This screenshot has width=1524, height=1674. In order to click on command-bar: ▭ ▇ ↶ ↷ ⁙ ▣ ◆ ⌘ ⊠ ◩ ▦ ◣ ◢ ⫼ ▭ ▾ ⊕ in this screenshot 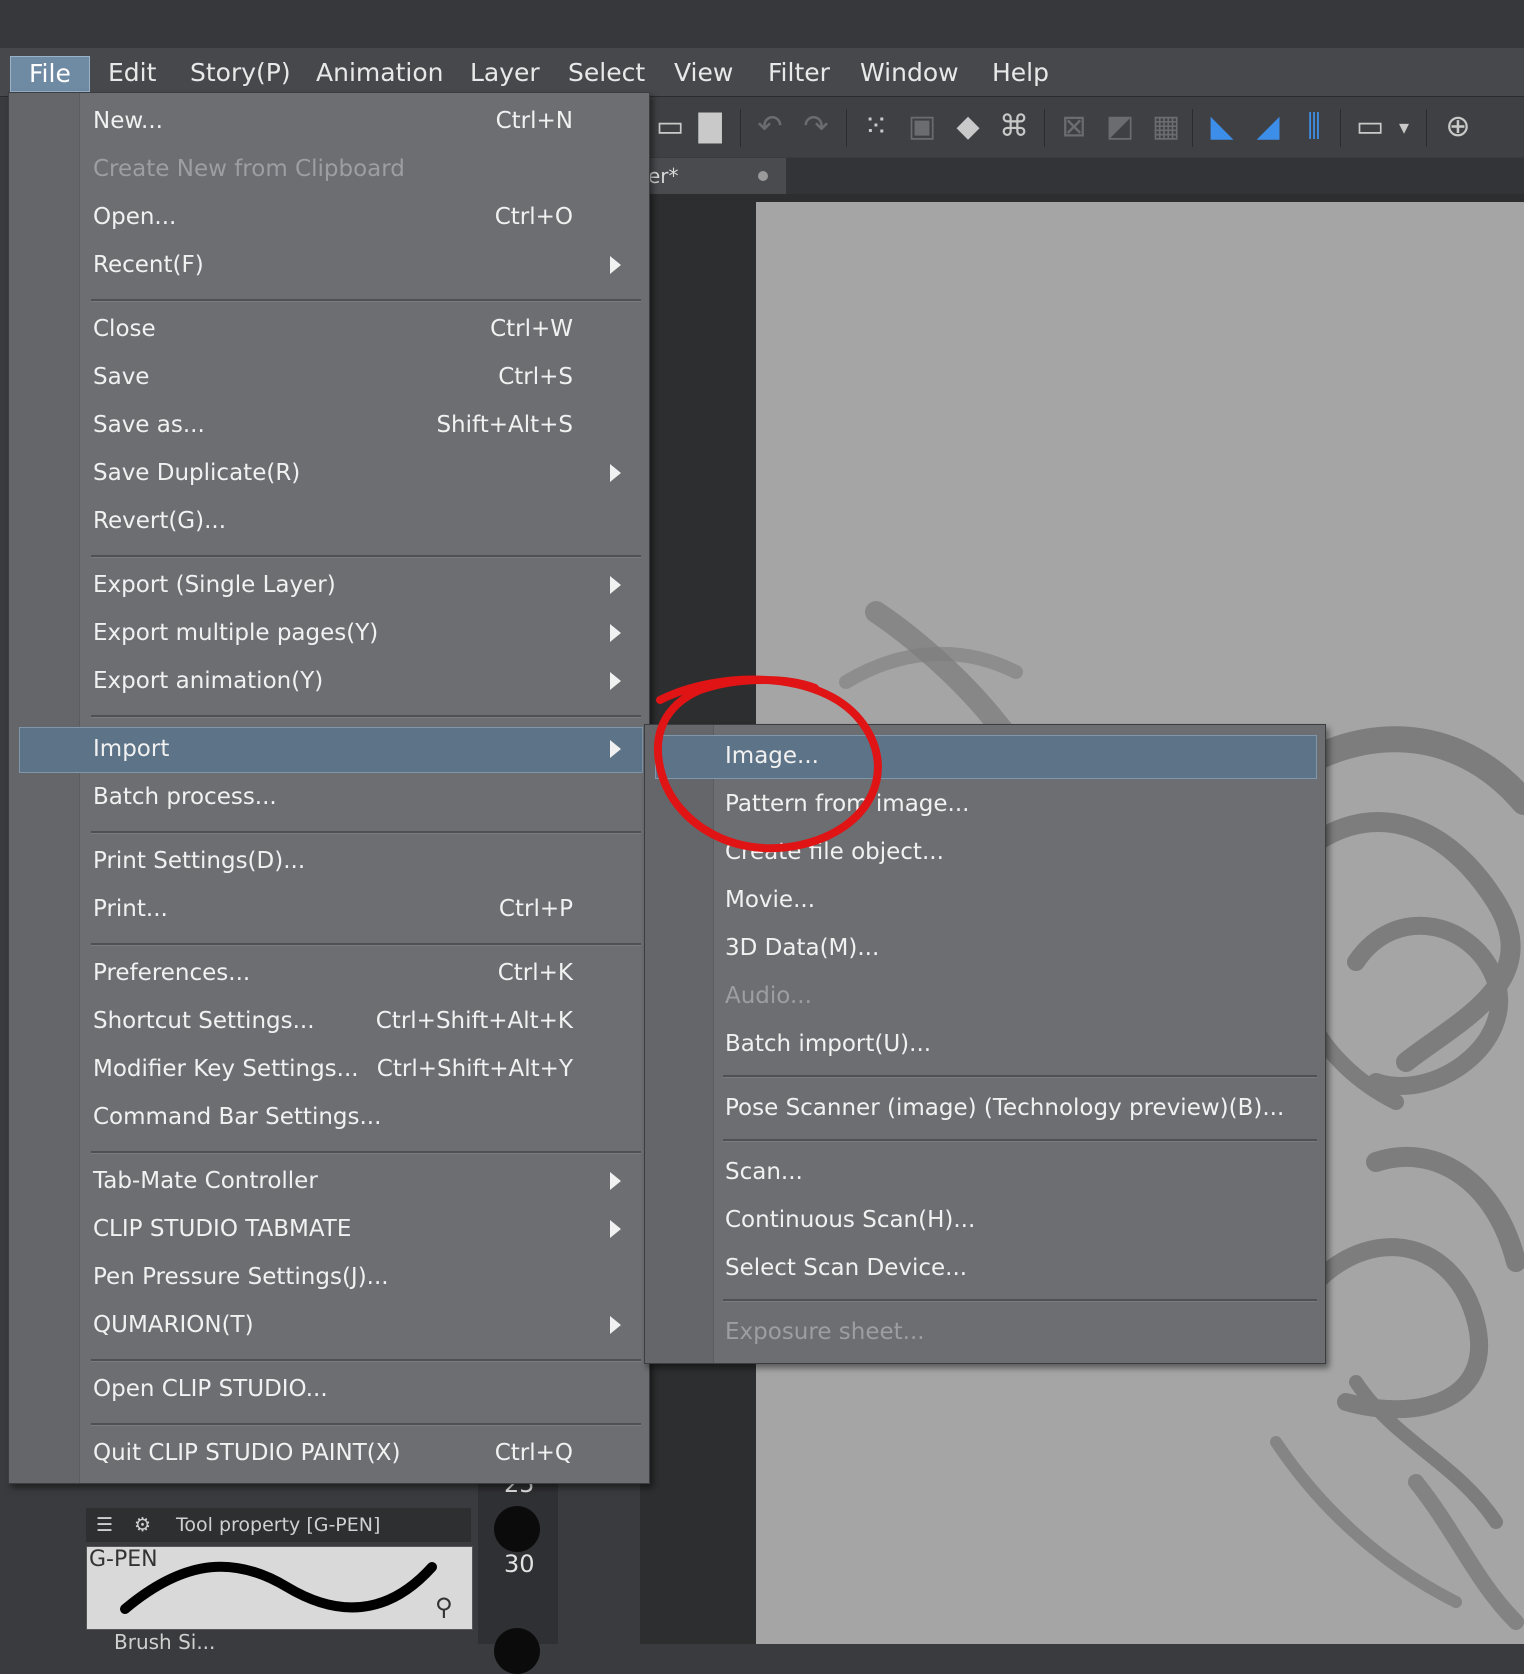, I will do `click(1082, 127)`.